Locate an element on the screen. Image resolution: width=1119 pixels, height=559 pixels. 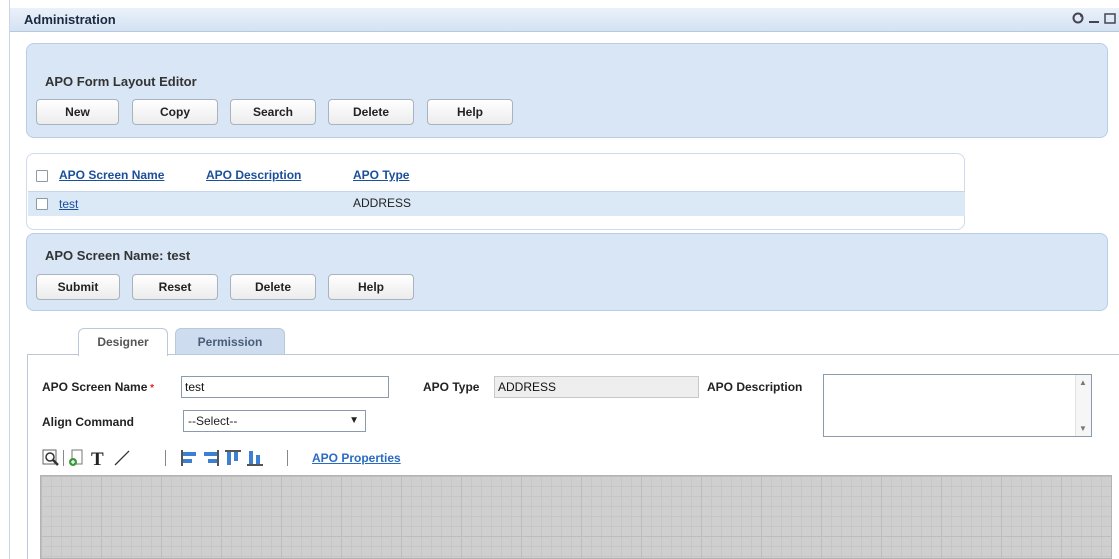
select-all-checkbox is located at coordinates (42, 176).